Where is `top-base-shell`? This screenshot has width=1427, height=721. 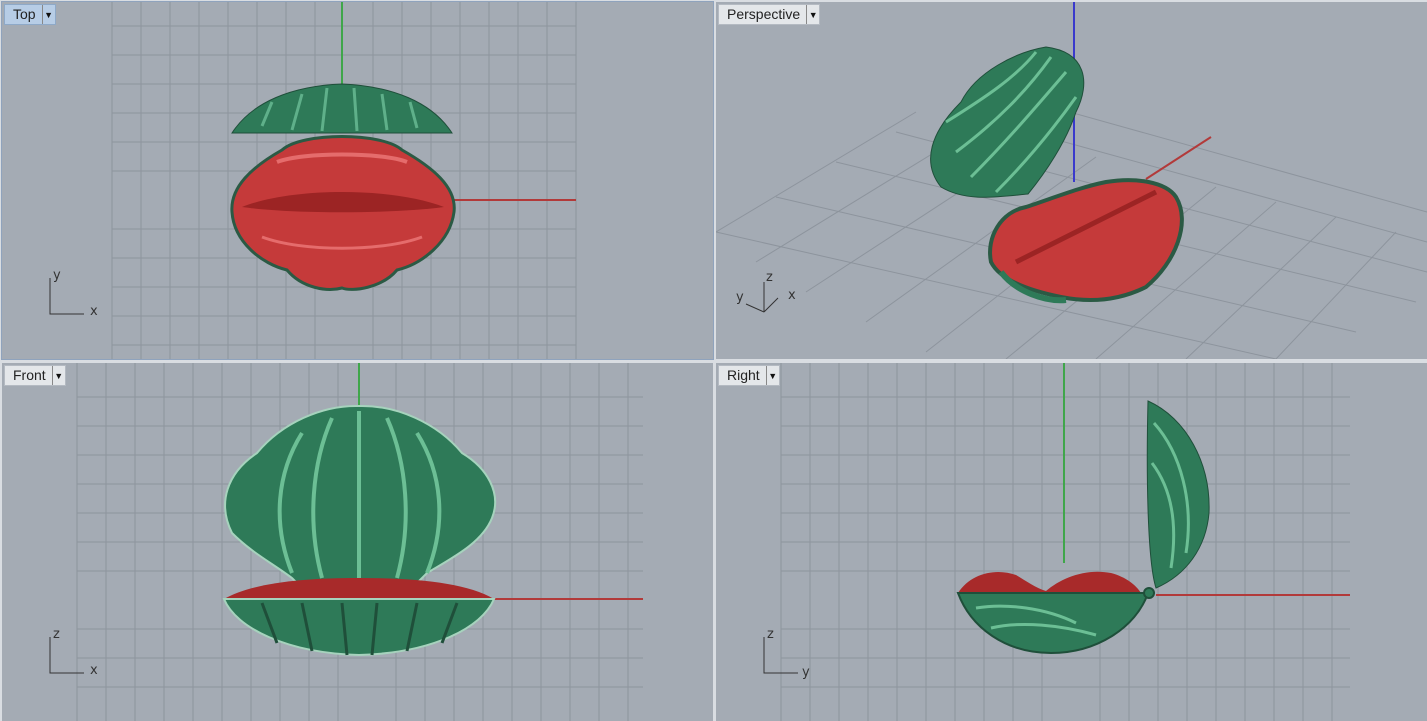
top-base-shell is located at coordinates (343, 213).